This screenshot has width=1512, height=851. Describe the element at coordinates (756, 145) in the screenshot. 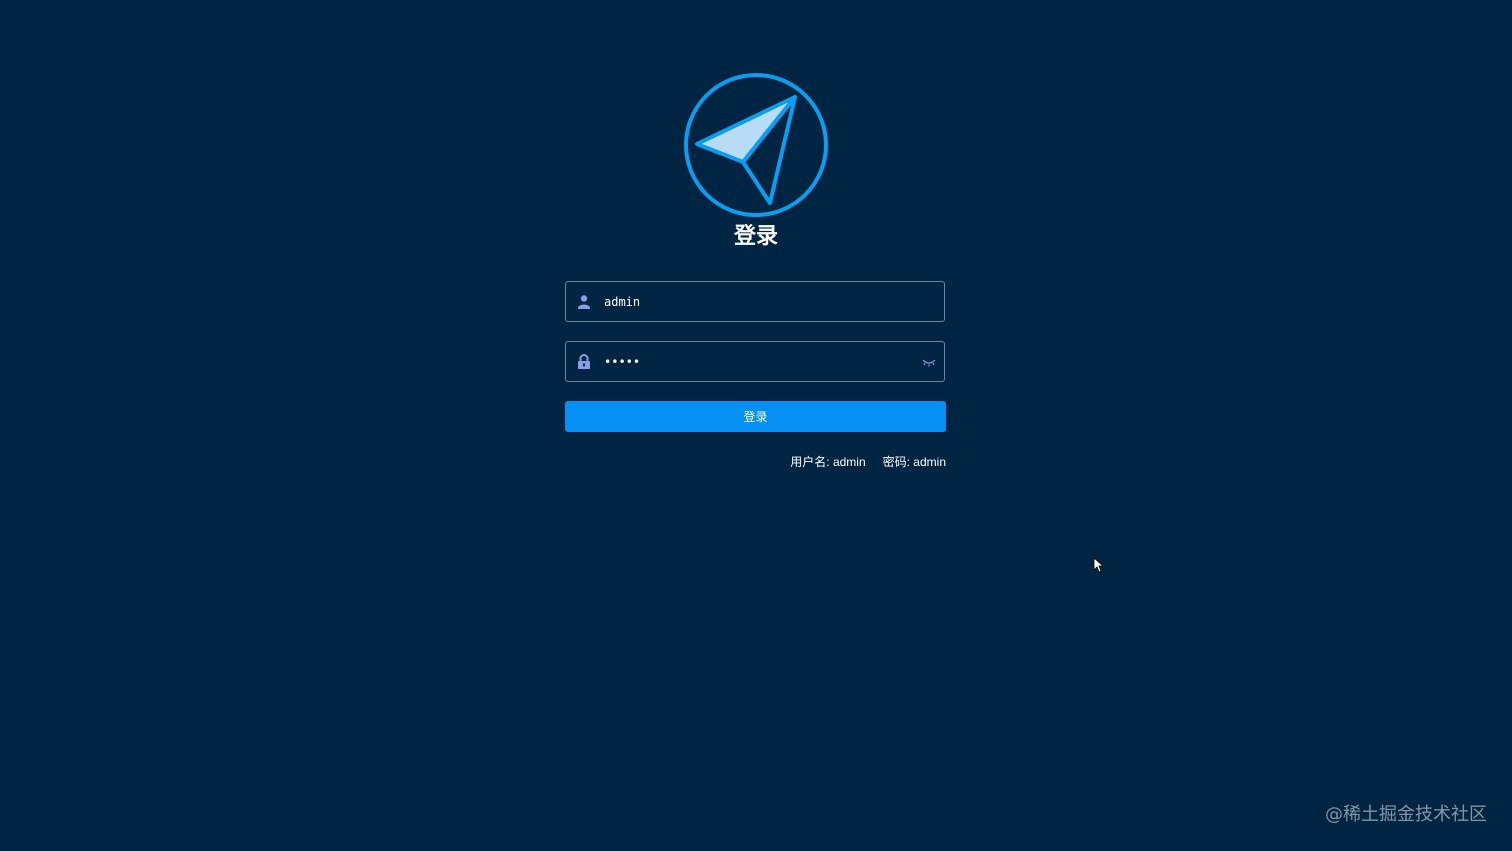

I see `logo-paper-plane-icon` at that location.